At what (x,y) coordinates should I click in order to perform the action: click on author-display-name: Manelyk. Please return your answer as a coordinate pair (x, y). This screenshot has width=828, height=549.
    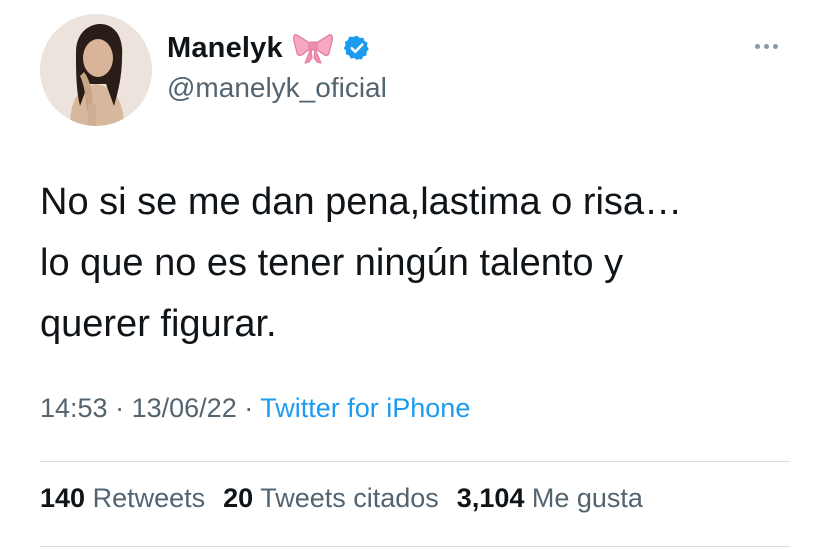
    Looking at the image, I should click on (225, 48).